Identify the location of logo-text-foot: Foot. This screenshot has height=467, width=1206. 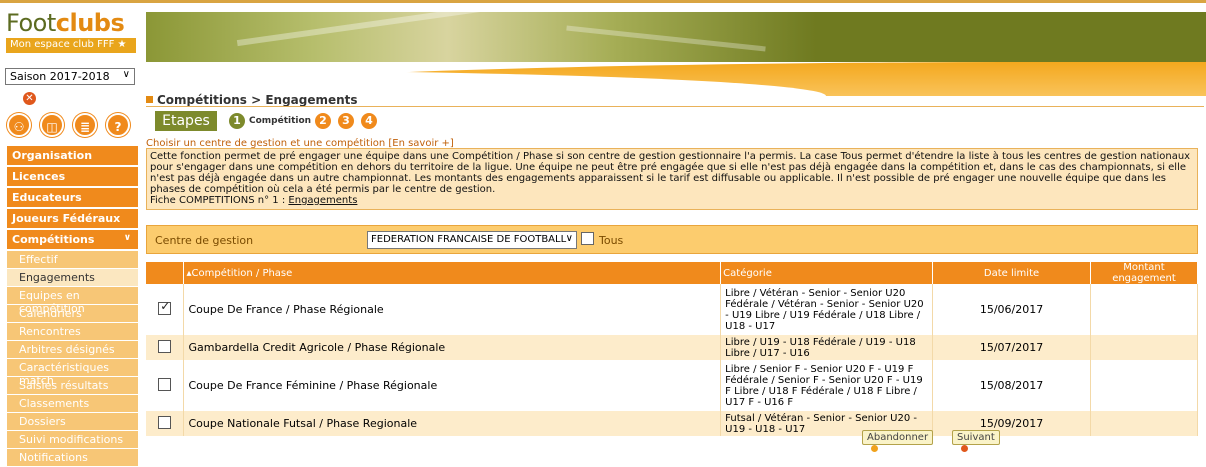
(31, 23).